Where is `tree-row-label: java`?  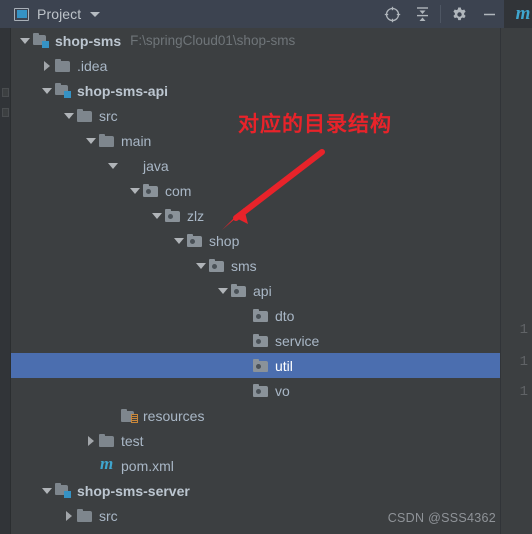 tree-row-label: java is located at coordinates (156, 165).